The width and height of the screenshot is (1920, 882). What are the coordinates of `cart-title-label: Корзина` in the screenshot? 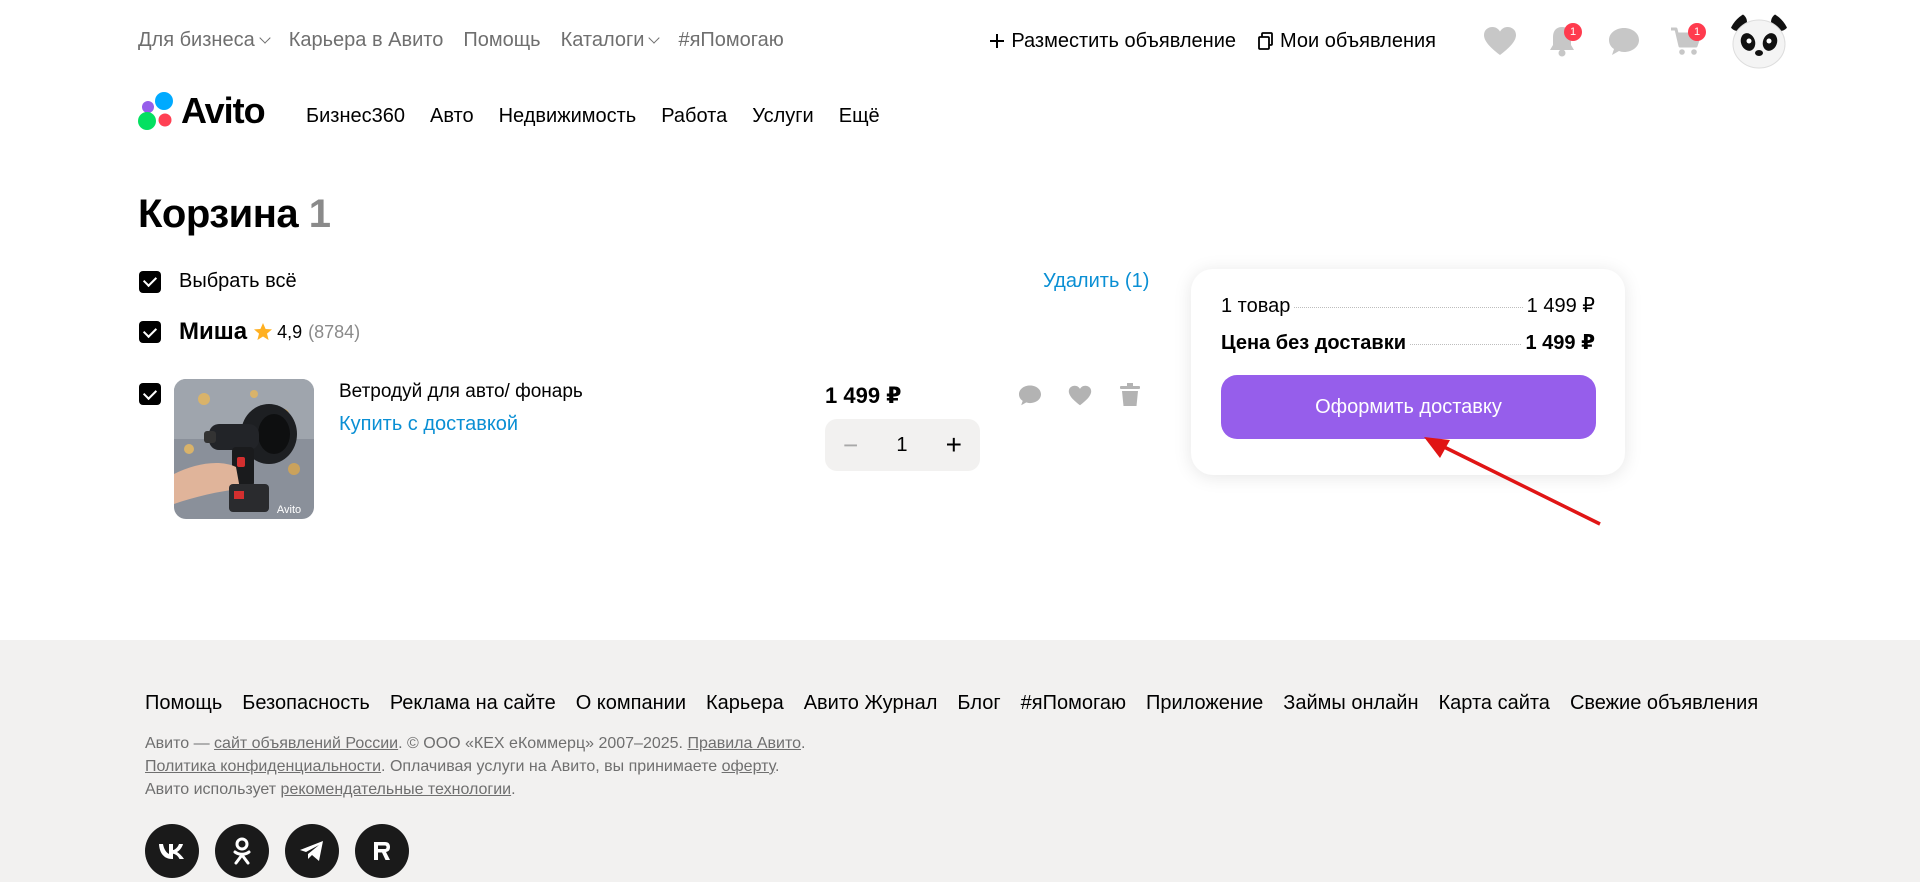 It's located at (218, 214).